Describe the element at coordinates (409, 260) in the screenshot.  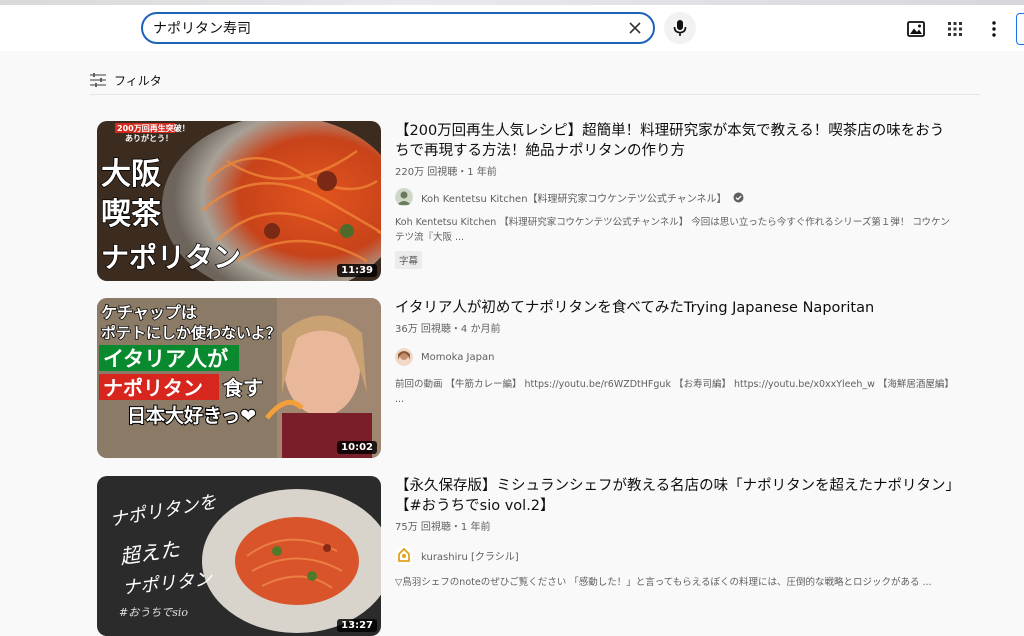
I see `subtitles-badge: 字幕` at that location.